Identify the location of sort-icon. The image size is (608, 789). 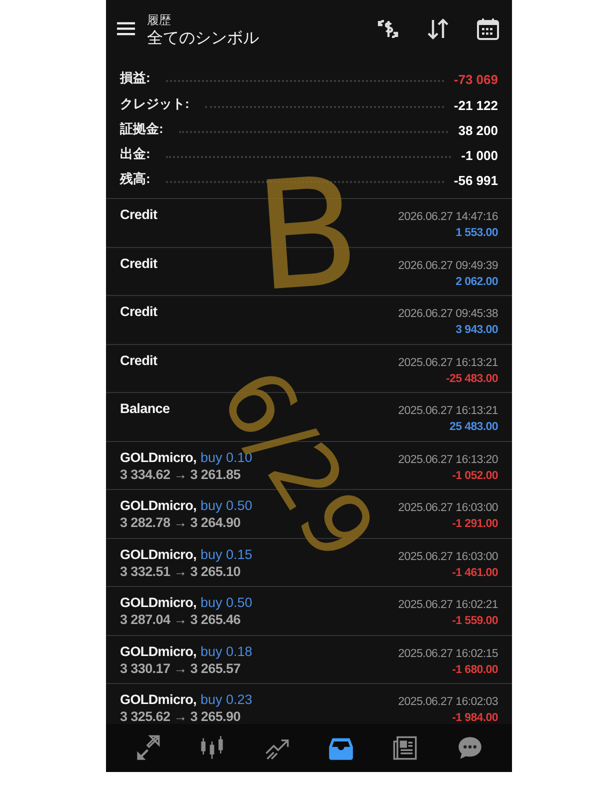
(438, 29).